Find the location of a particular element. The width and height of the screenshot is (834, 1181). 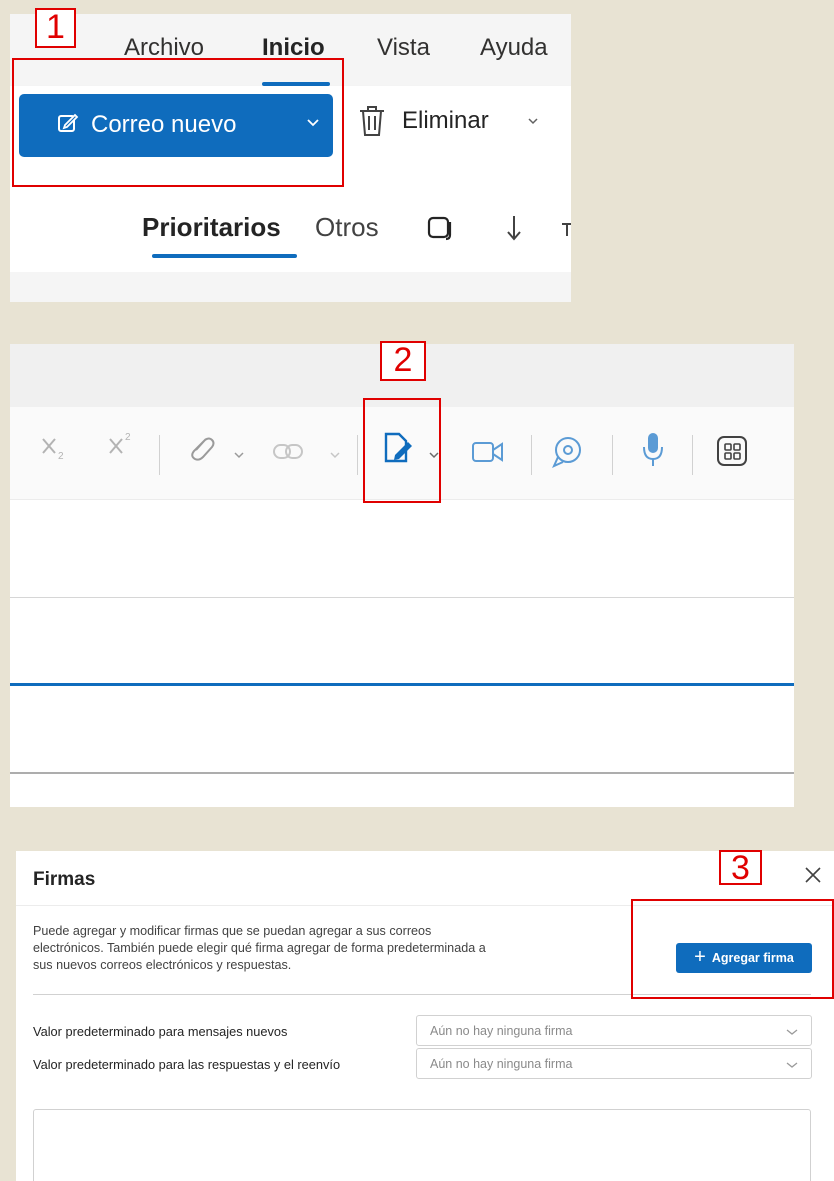

signature-editor-area is located at coordinates (422, 1145).